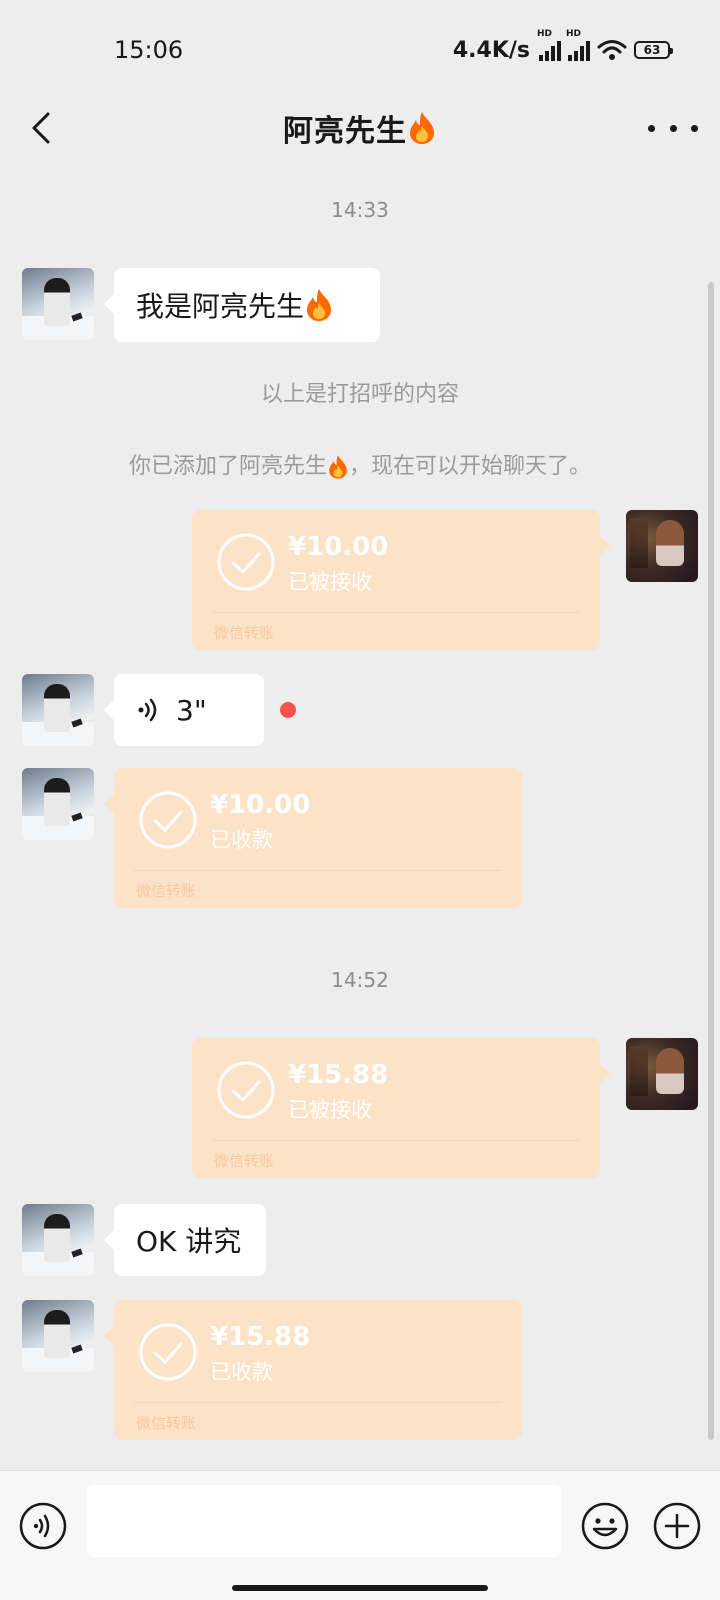  I want to click on battery-icon: 63, so click(653, 50).